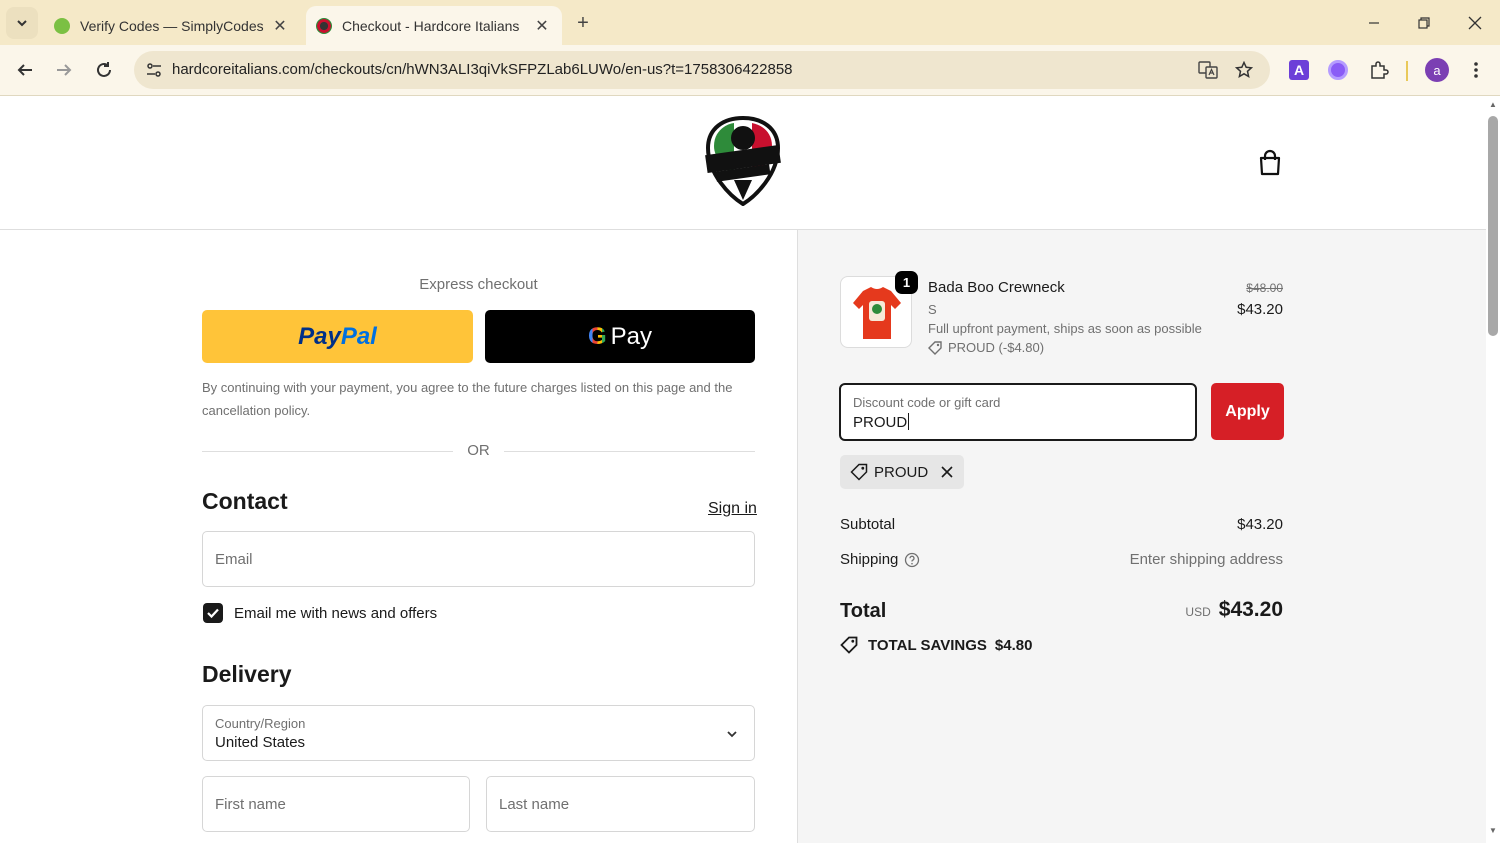  I want to click on chevron-down-icon, so click(22, 23).